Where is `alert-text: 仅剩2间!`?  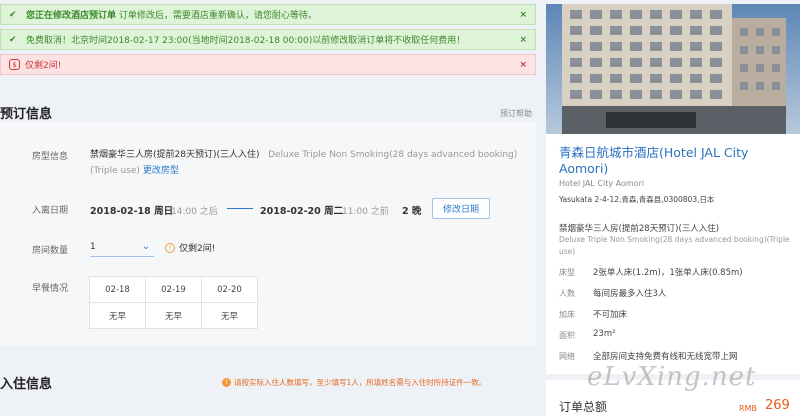 alert-text: 仅剩2间! is located at coordinates (43, 66).